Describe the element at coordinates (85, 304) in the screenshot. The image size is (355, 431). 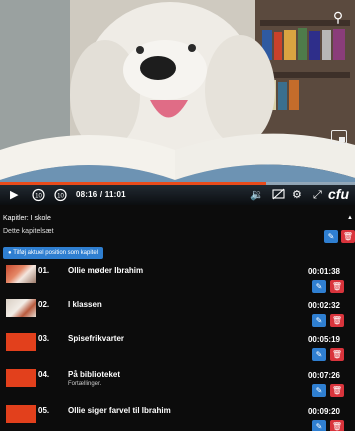
I see `chapter-title: I klassen` at that location.